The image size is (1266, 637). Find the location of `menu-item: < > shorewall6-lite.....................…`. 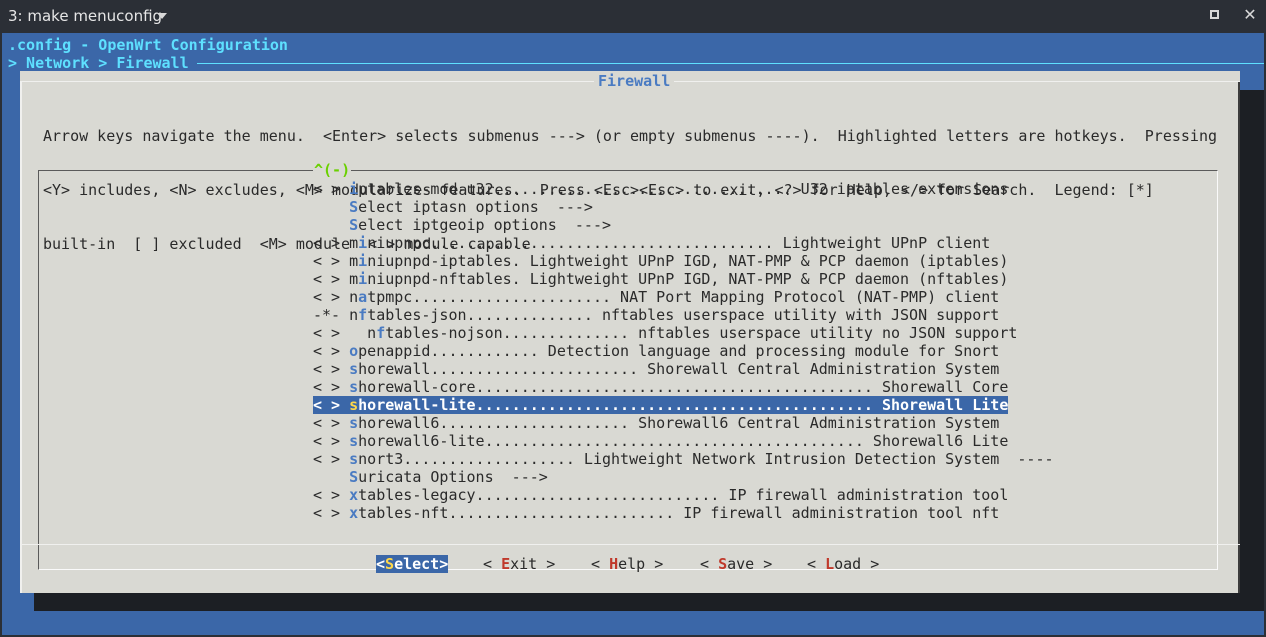

menu-item: < > shorewall6-lite.....................… is located at coordinates (683, 441).